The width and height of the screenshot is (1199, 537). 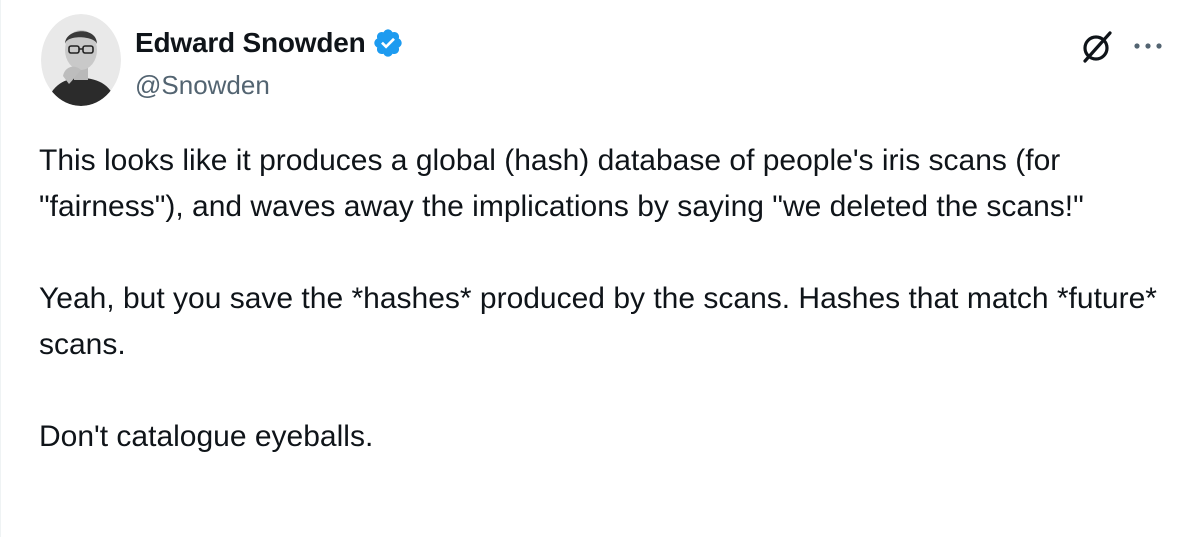 I want to click on verified-badge-icon, so click(x=388, y=43).